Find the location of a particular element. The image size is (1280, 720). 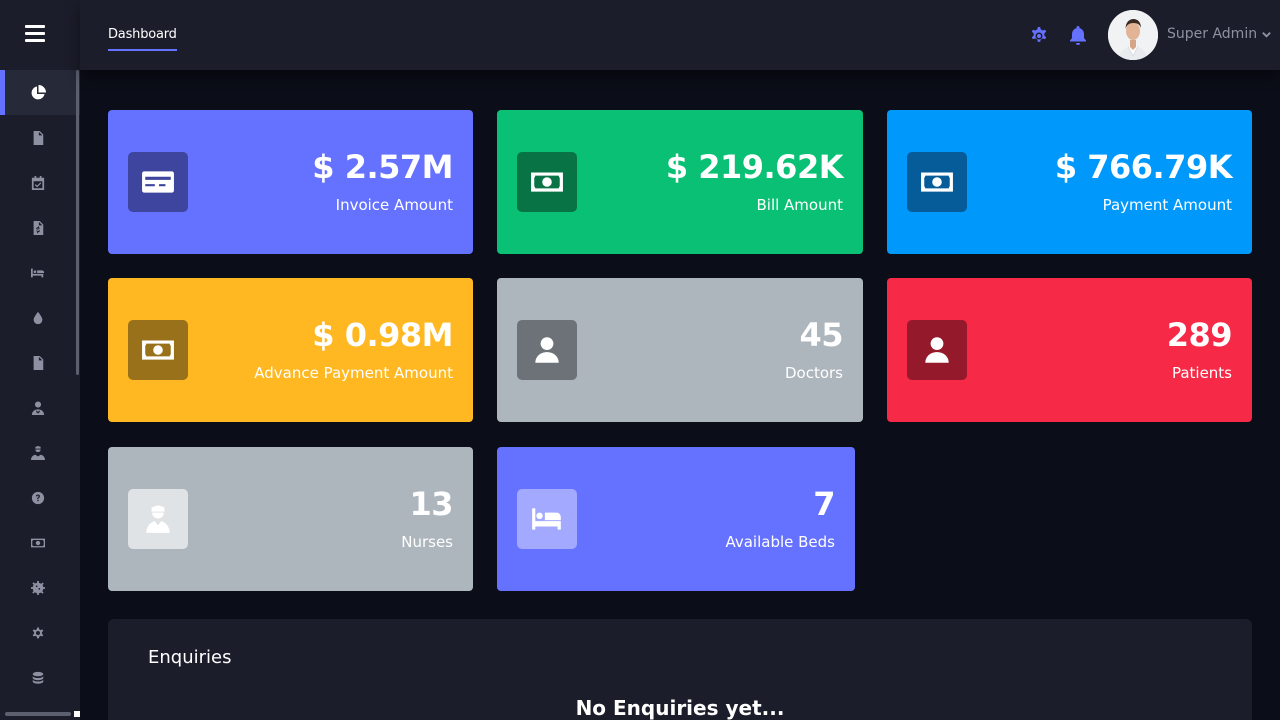

stat-value: 45 is located at coordinates (821, 335).